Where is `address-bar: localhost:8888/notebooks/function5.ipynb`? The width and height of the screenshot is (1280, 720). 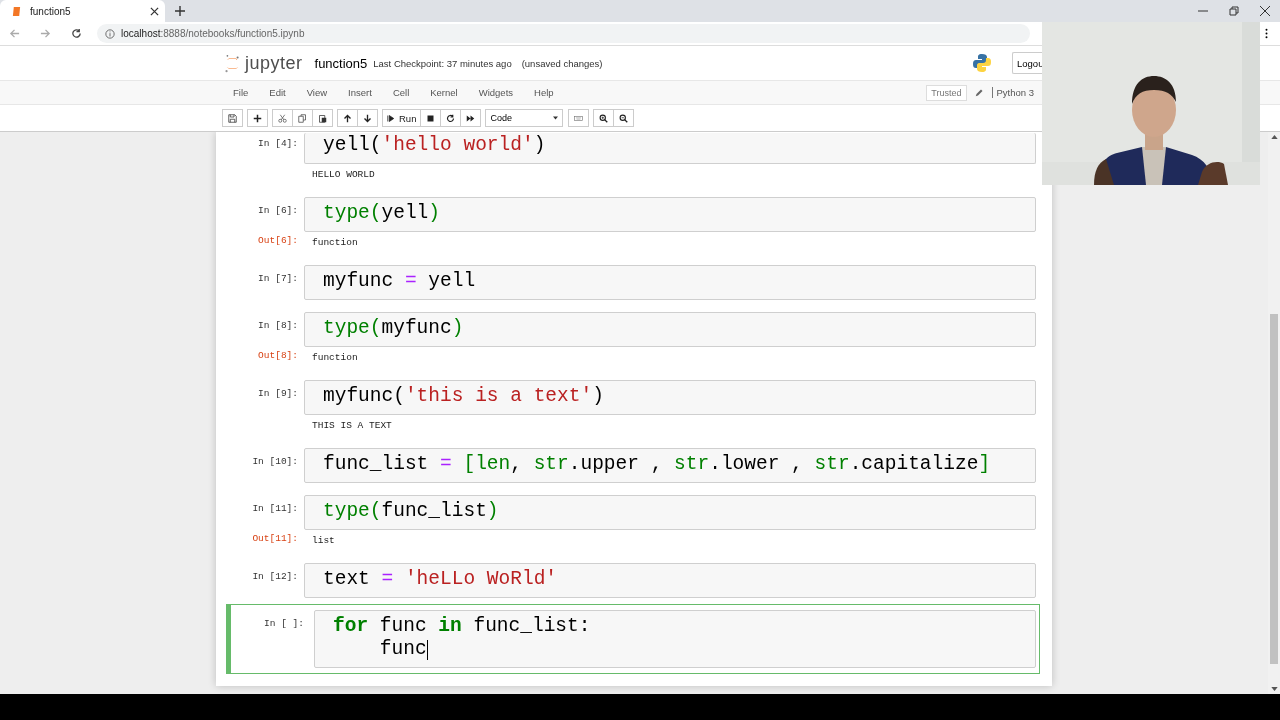 address-bar: localhost:8888/notebooks/function5.ipynb is located at coordinates (563, 33).